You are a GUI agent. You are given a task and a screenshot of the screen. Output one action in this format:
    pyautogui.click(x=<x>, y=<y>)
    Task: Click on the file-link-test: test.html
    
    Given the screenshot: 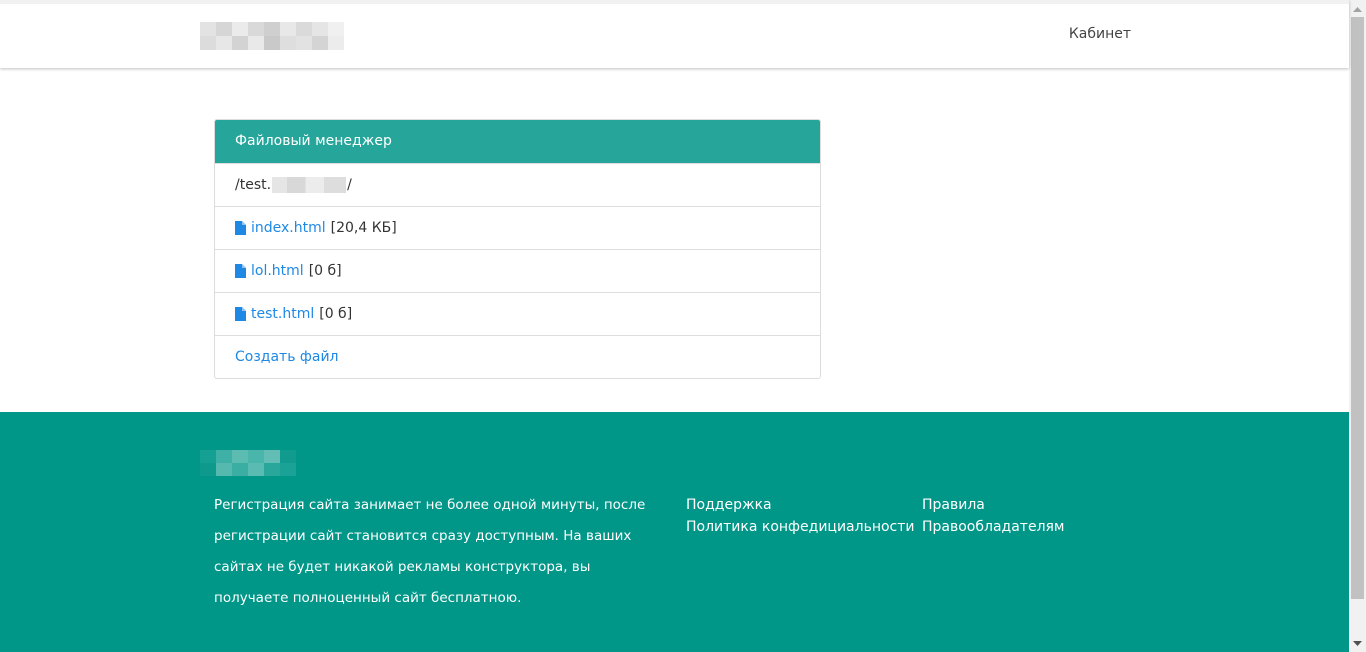 What is the action you would take?
    pyautogui.click(x=282, y=314)
    